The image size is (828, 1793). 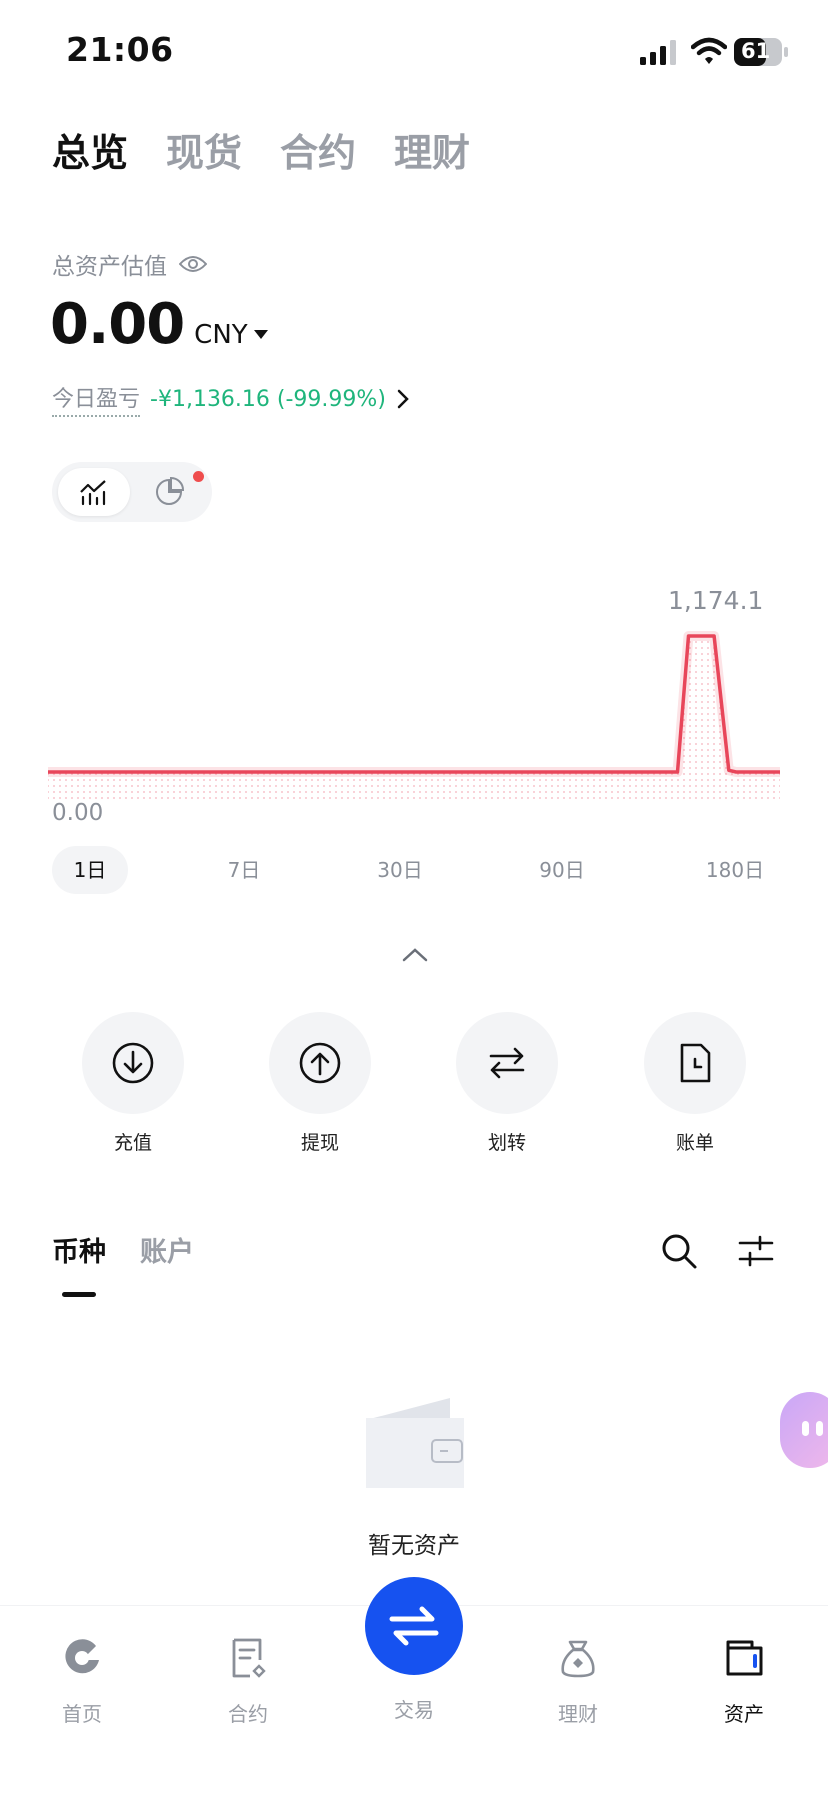 I want to click on assistant-eye-right, so click(x=819, y=1428).